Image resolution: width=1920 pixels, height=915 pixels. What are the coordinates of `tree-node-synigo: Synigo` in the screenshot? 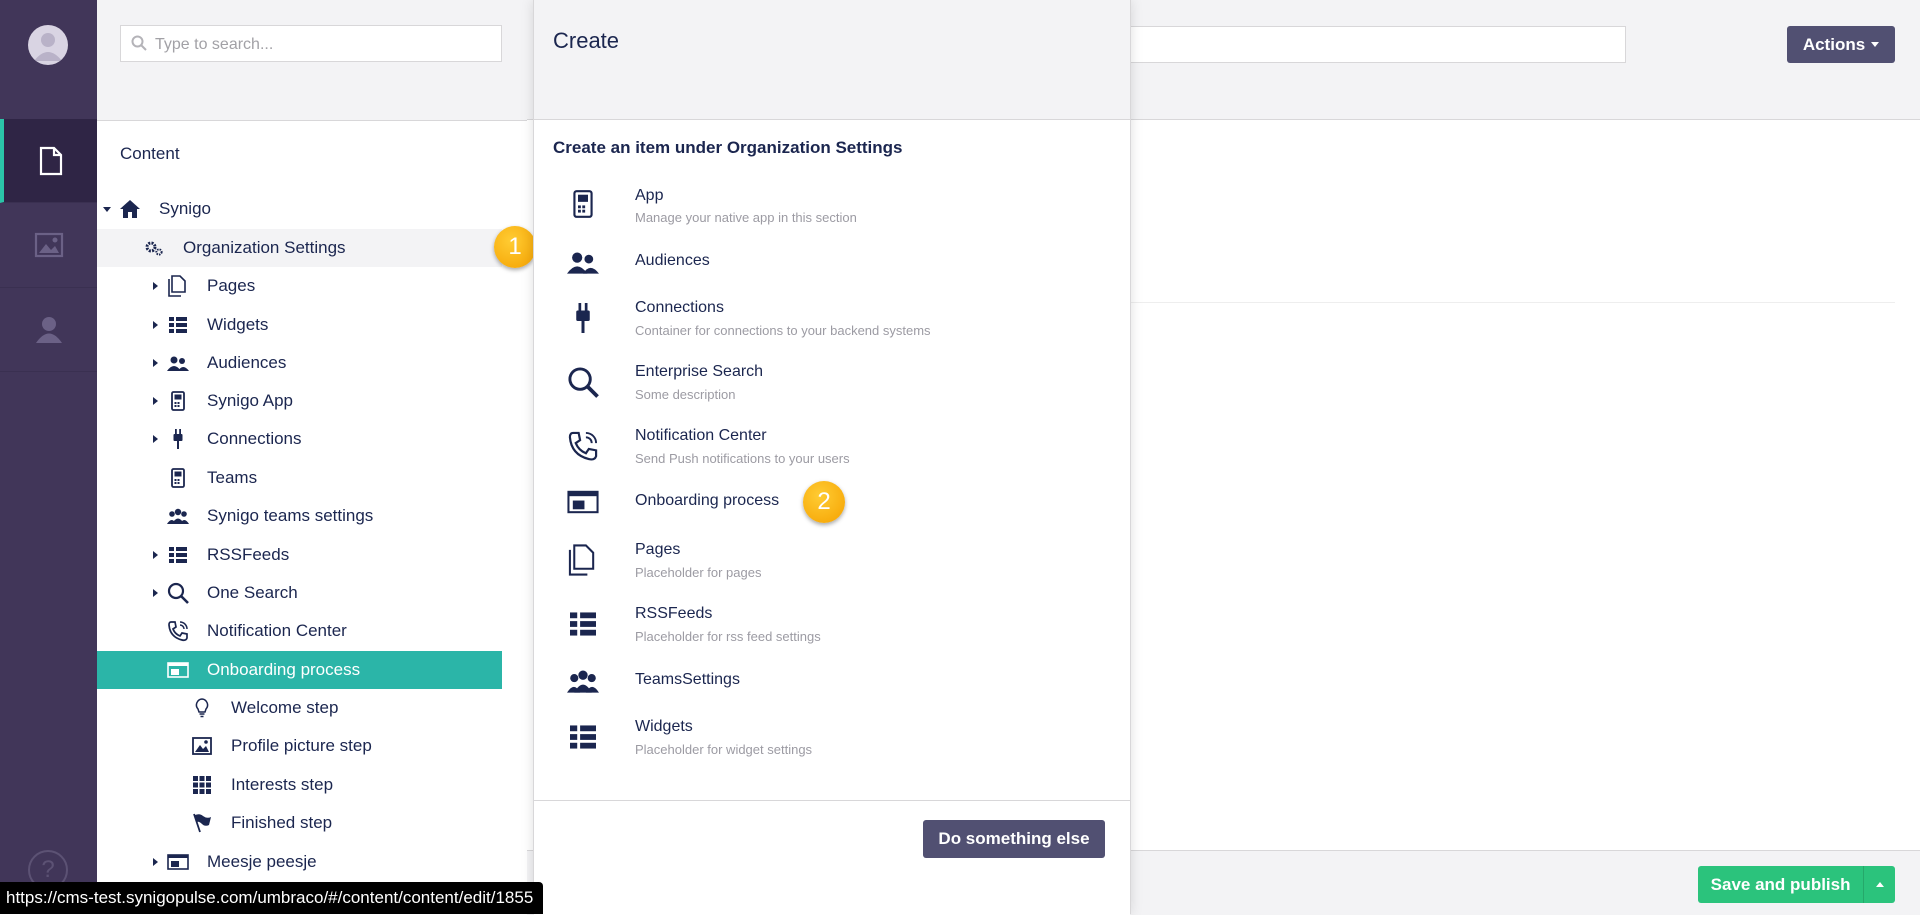 It's located at (299, 209).